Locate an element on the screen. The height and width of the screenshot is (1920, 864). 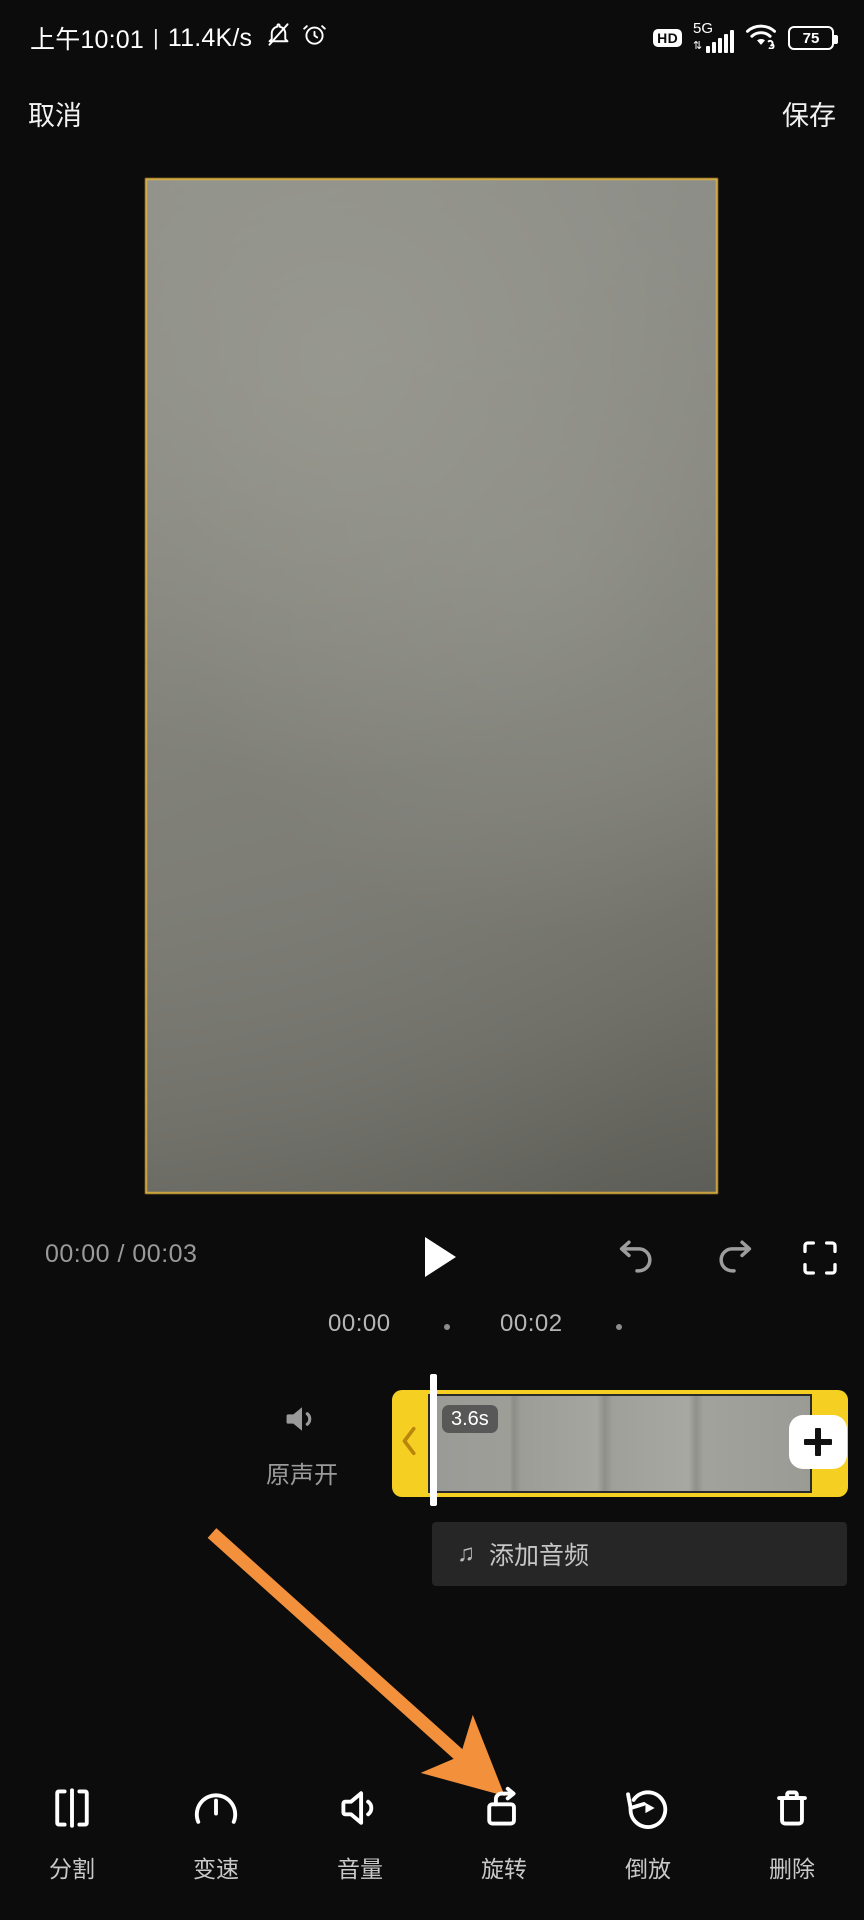
bottom-toolbar: 分割 变速 音量 旋转 倒放 删除 is located at coordinates (432, 1840).